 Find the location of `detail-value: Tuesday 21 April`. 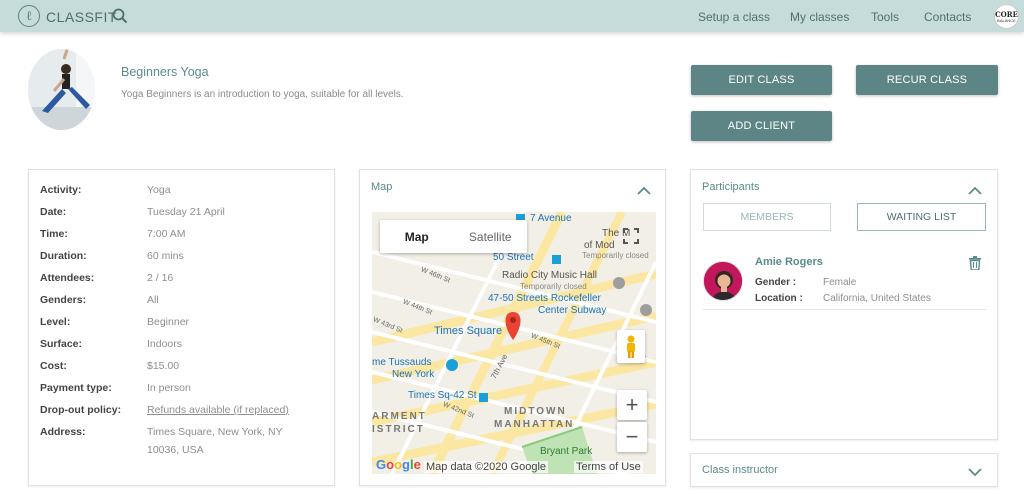

detail-value: Tuesday 21 April is located at coordinates (186, 212).